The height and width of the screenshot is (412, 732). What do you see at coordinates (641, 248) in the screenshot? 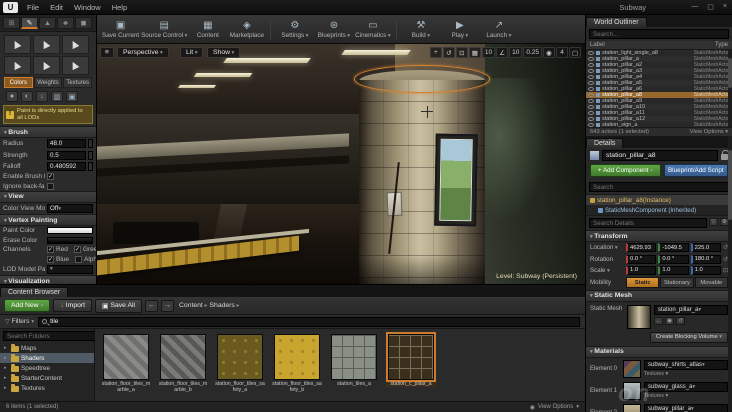
I see `location-x-field: 4629.93` at bounding box center [641, 248].